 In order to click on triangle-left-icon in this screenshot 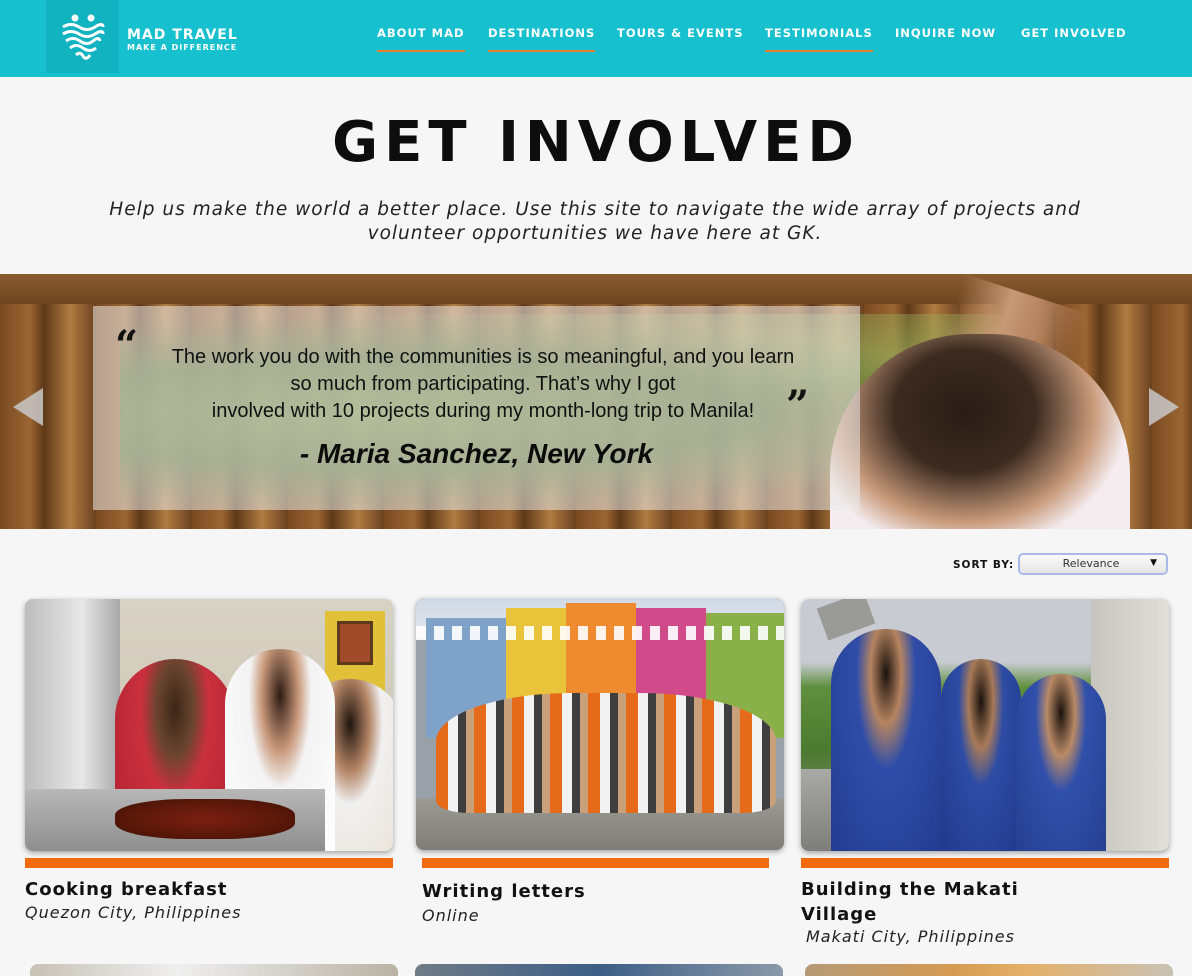, I will do `click(28, 407)`.